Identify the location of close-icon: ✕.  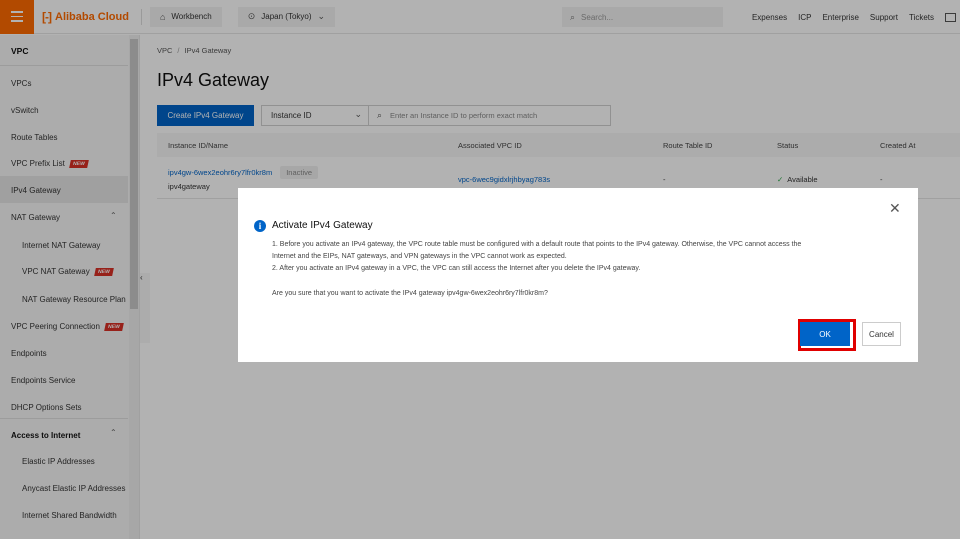
(895, 208).